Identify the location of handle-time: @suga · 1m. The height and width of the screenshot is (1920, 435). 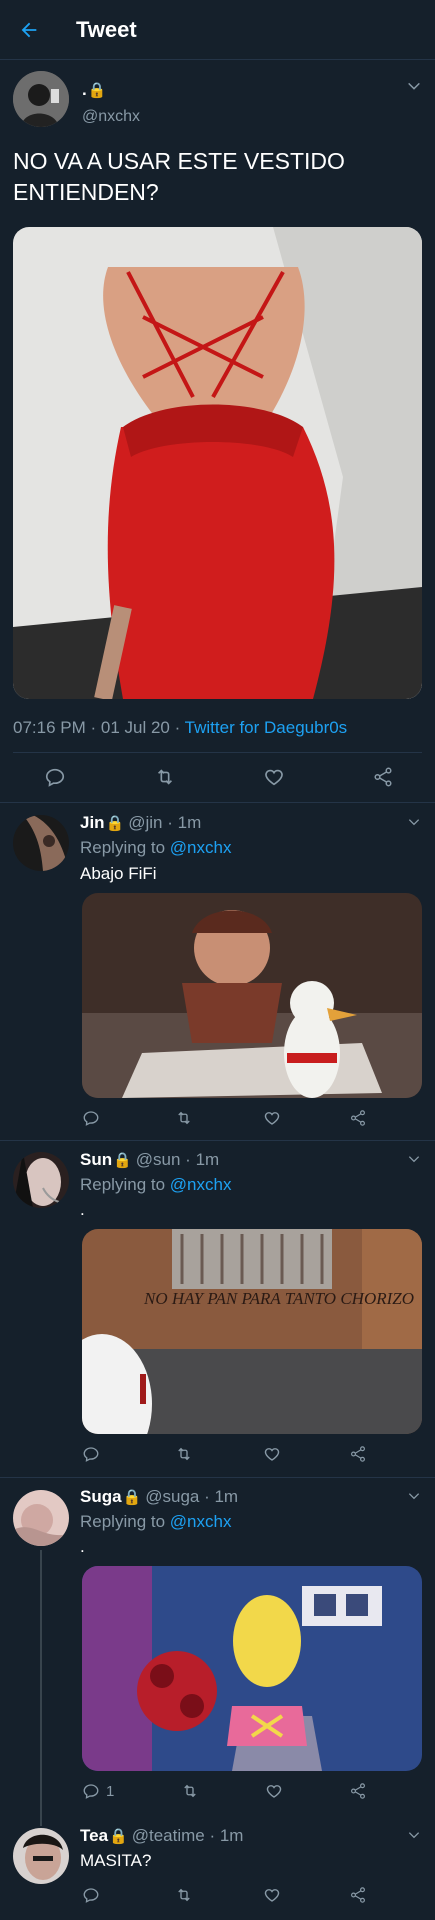
(192, 1496).